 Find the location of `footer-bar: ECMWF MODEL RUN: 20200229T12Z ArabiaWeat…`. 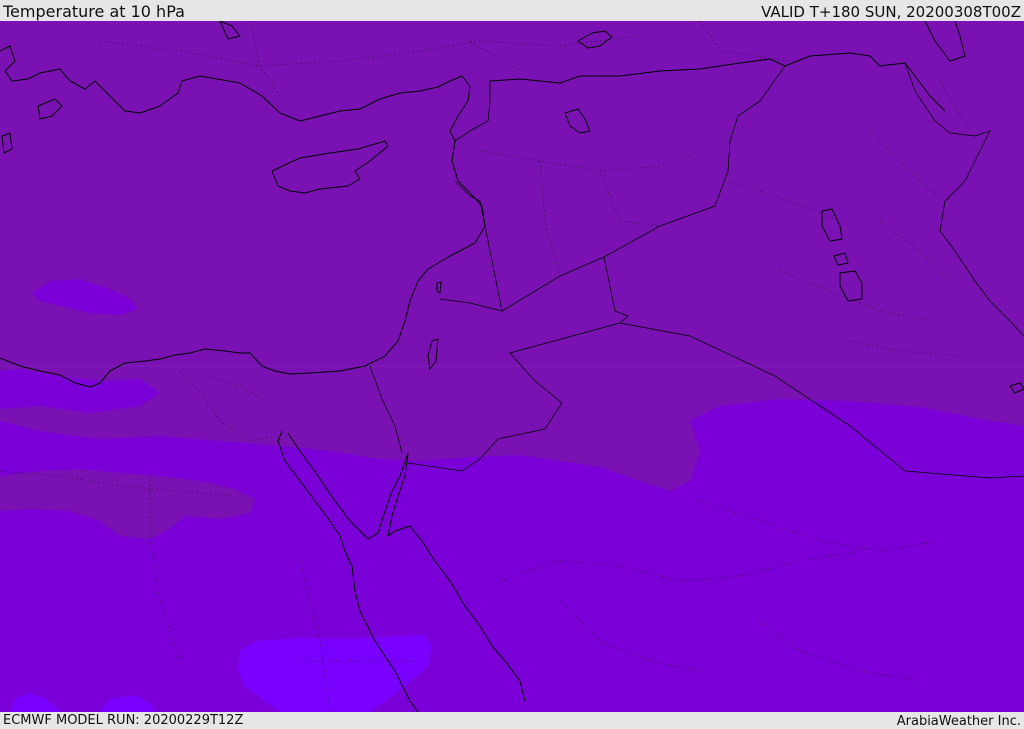

footer-bar: ECMWF MODEL RUN: 20200229T12Z ArabiaWeat… is located at coordinates (512, 720).